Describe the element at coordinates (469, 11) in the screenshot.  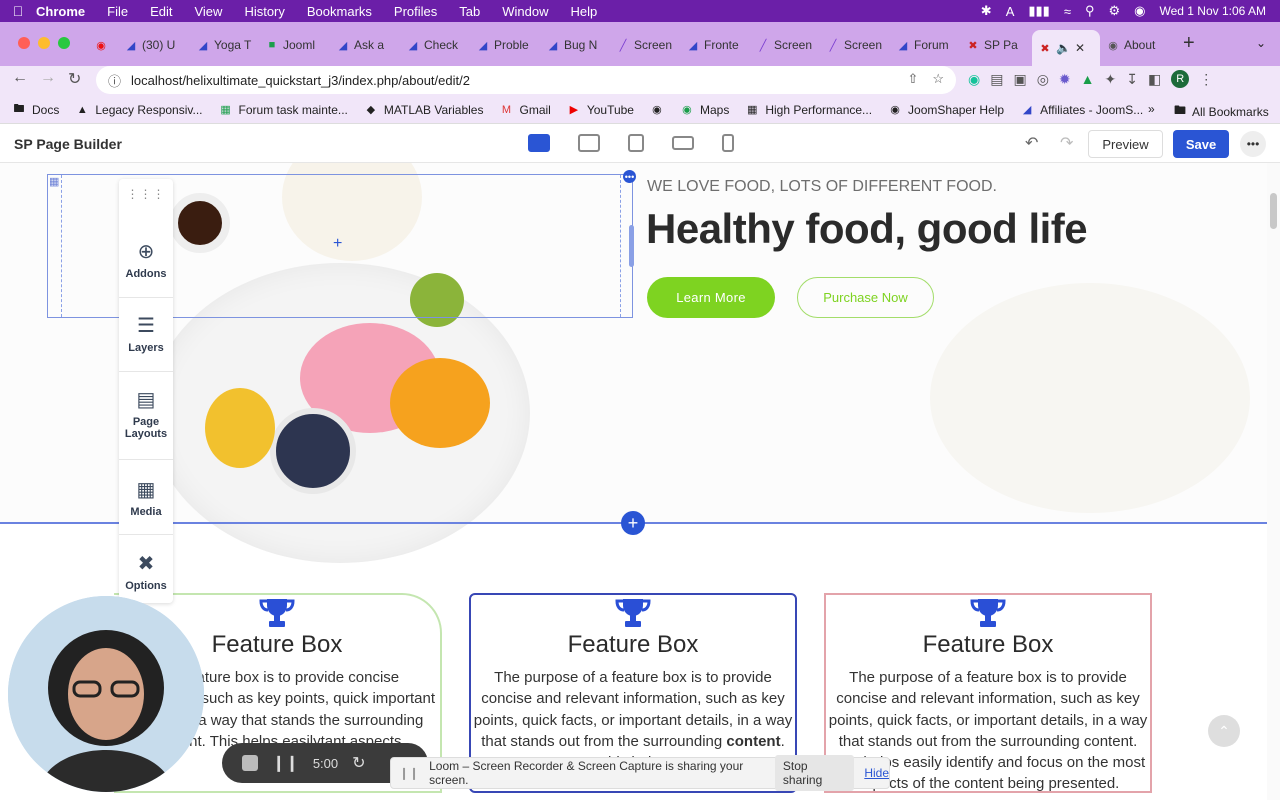
I see `menu-tab: Tab` at that location.